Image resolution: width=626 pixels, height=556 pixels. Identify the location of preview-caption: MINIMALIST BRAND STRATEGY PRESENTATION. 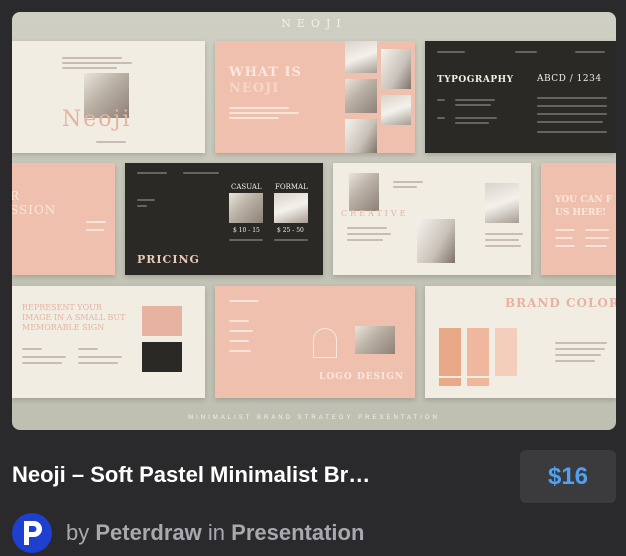
(314, 418).